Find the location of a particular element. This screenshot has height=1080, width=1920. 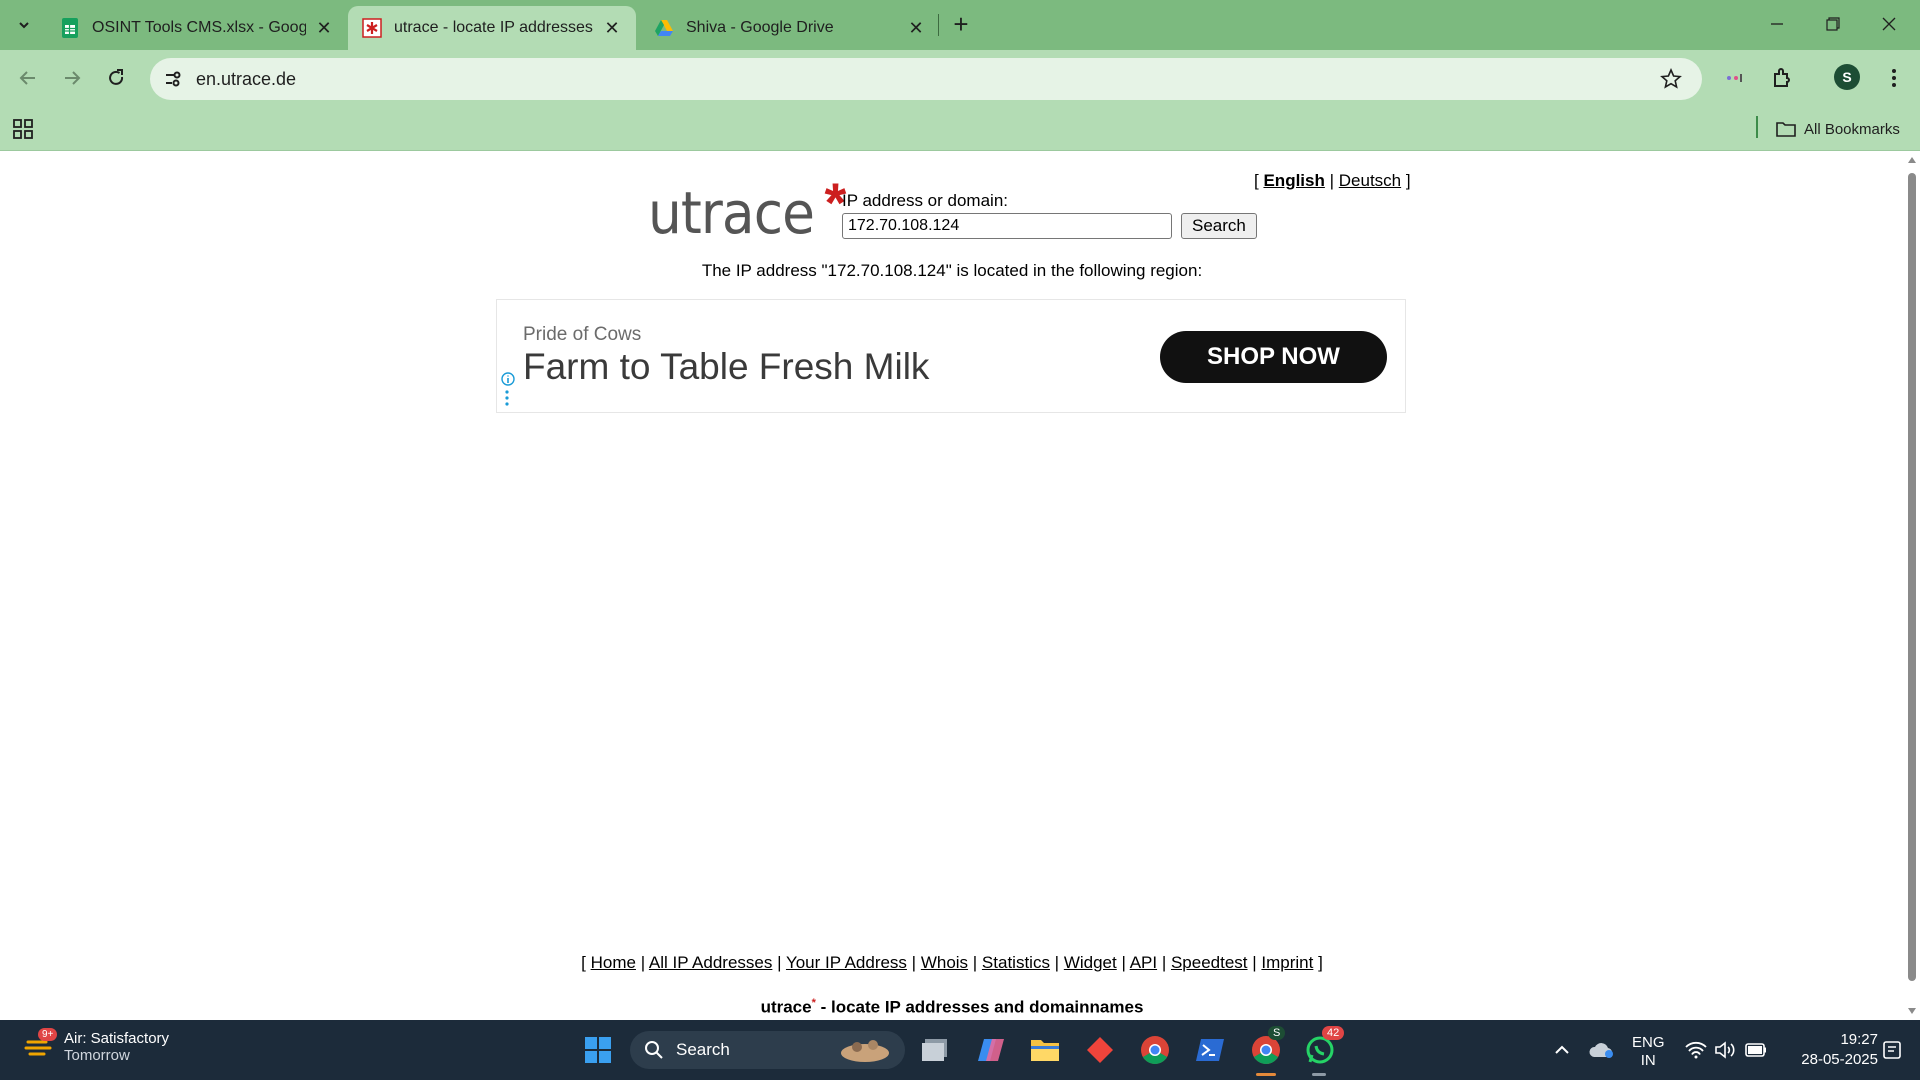

footer-link-api: API is located at coordinates (1143, 962).